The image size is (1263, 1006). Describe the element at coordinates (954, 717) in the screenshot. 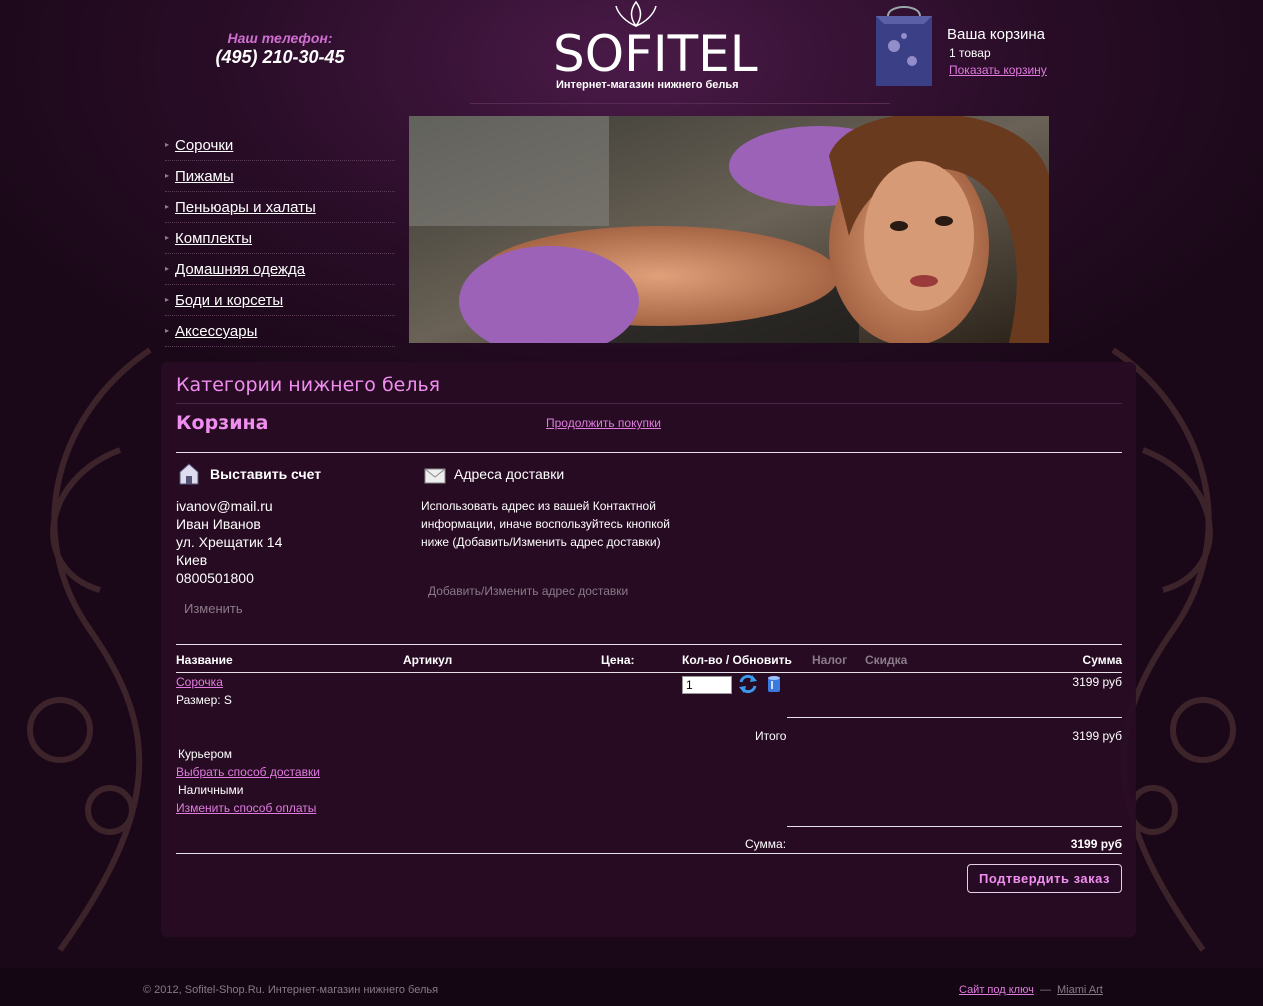

I see `subtotal-divider` at that location.